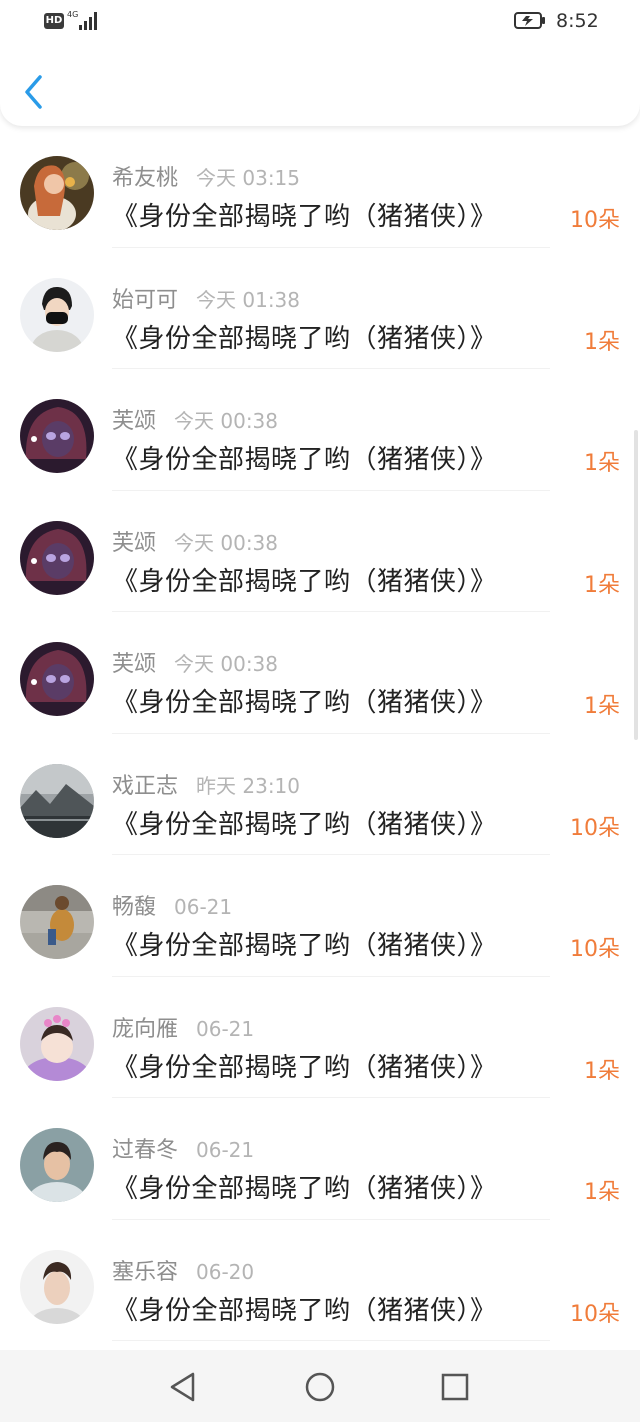 This screenshot has width=640, height=1422. I want to click on item-meta: 始可可 今天 01:38, so click(206, 297).